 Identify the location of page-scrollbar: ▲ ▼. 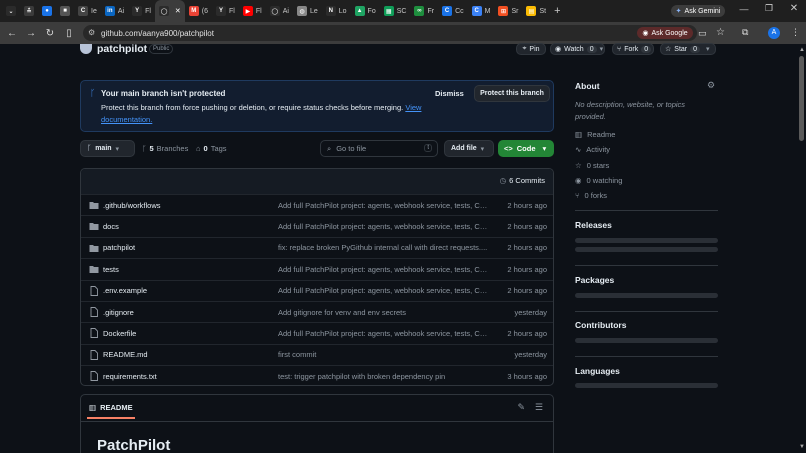
(801, 248).